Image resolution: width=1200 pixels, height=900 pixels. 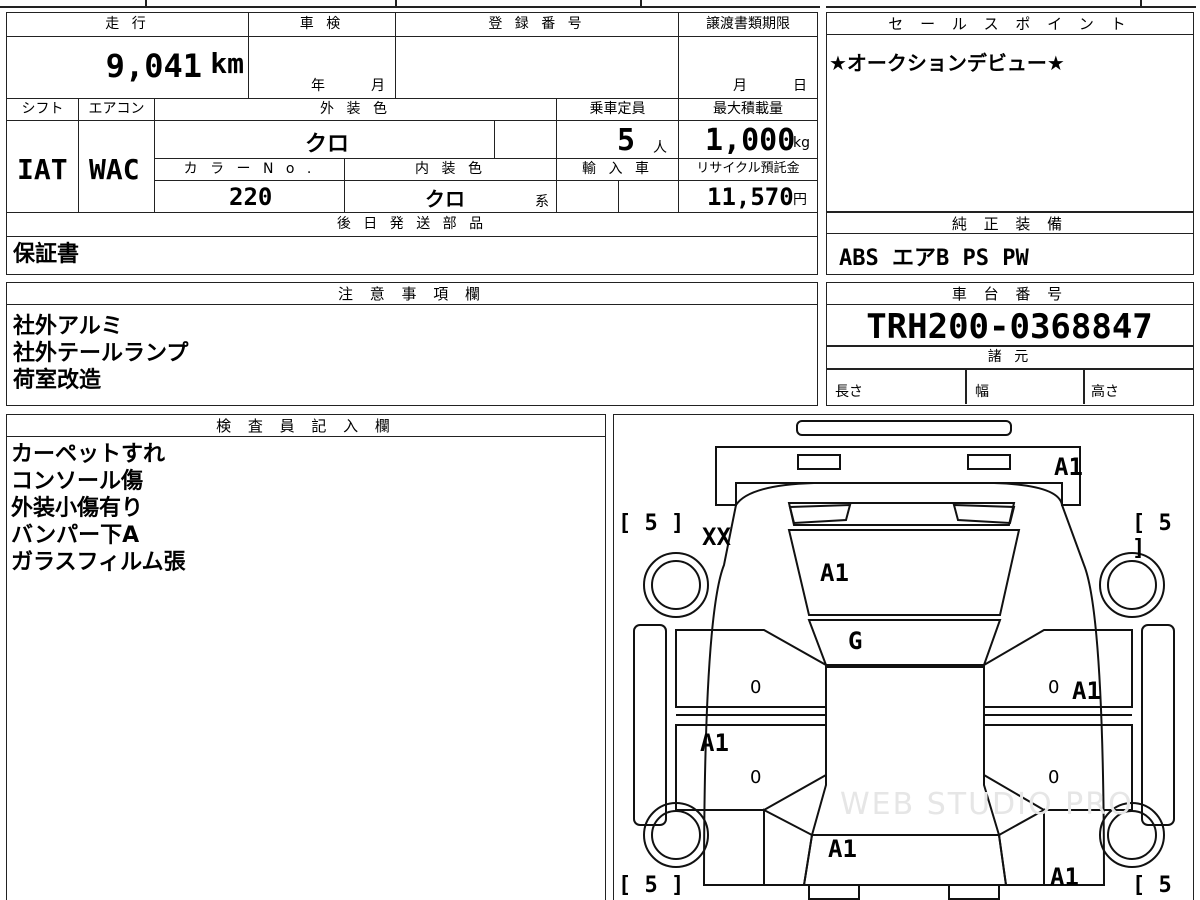 I want to click on later-parts-cell: 保証書, so click(x=412, y=255).